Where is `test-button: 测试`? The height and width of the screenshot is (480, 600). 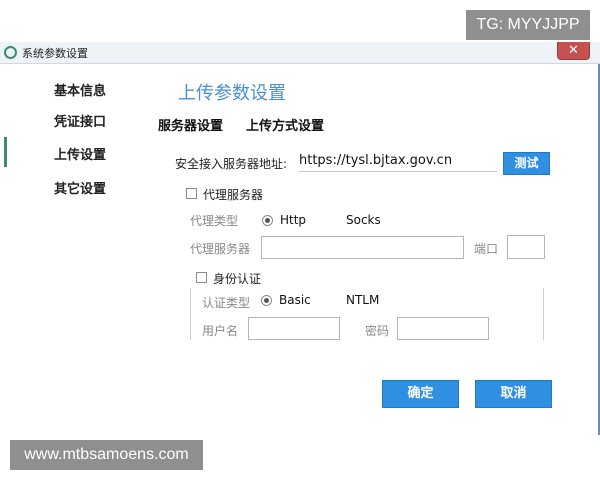
test-button: 测试 is located at coordinates (526, 163).